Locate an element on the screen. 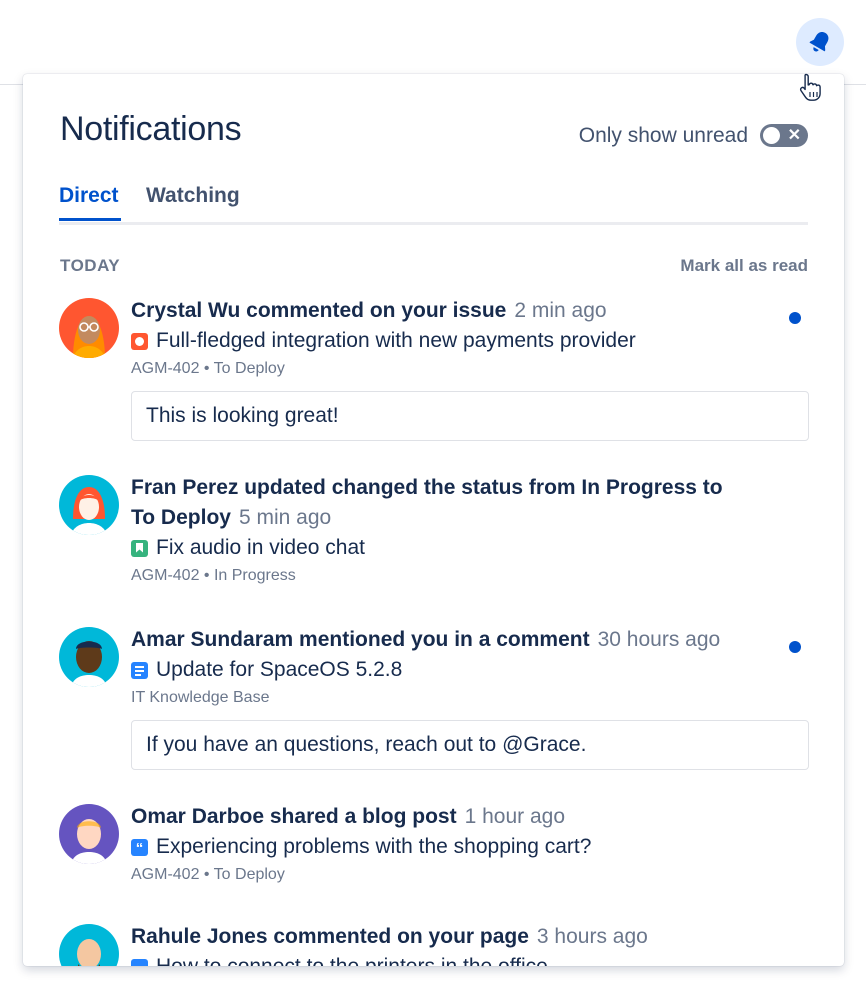 This screenshot has height=990, width=866. bug-icon is located at coordinates (139, 341).